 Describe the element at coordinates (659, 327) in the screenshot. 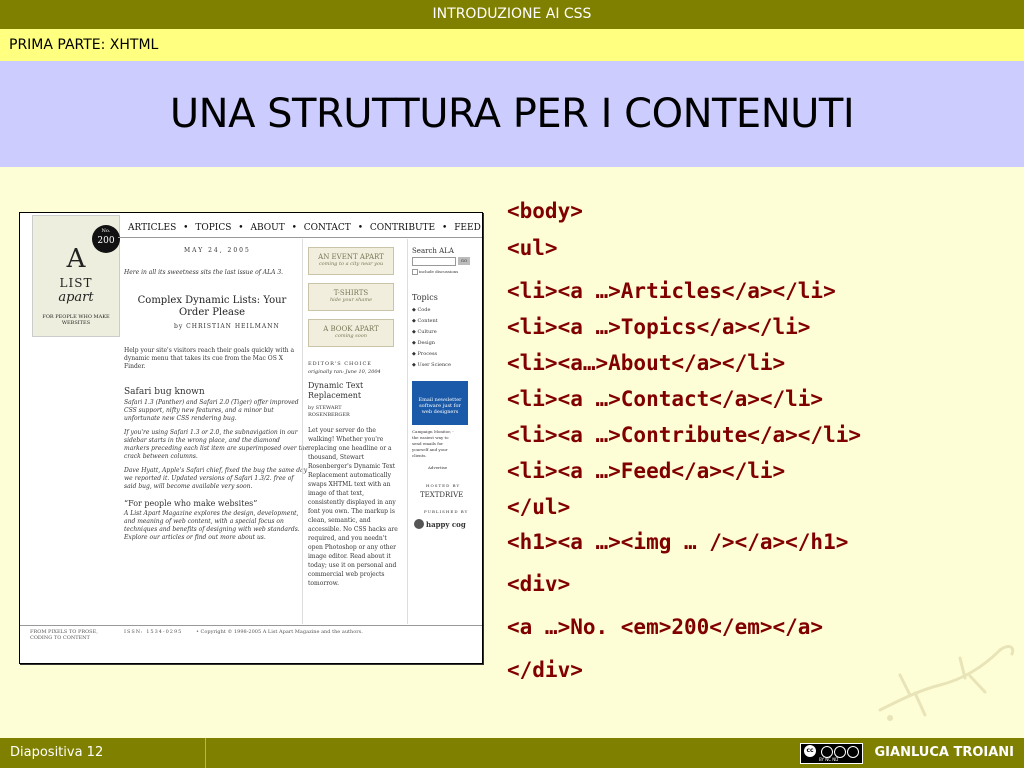

I see `code-line: <li><a …>Topics</a></li>` at that location.